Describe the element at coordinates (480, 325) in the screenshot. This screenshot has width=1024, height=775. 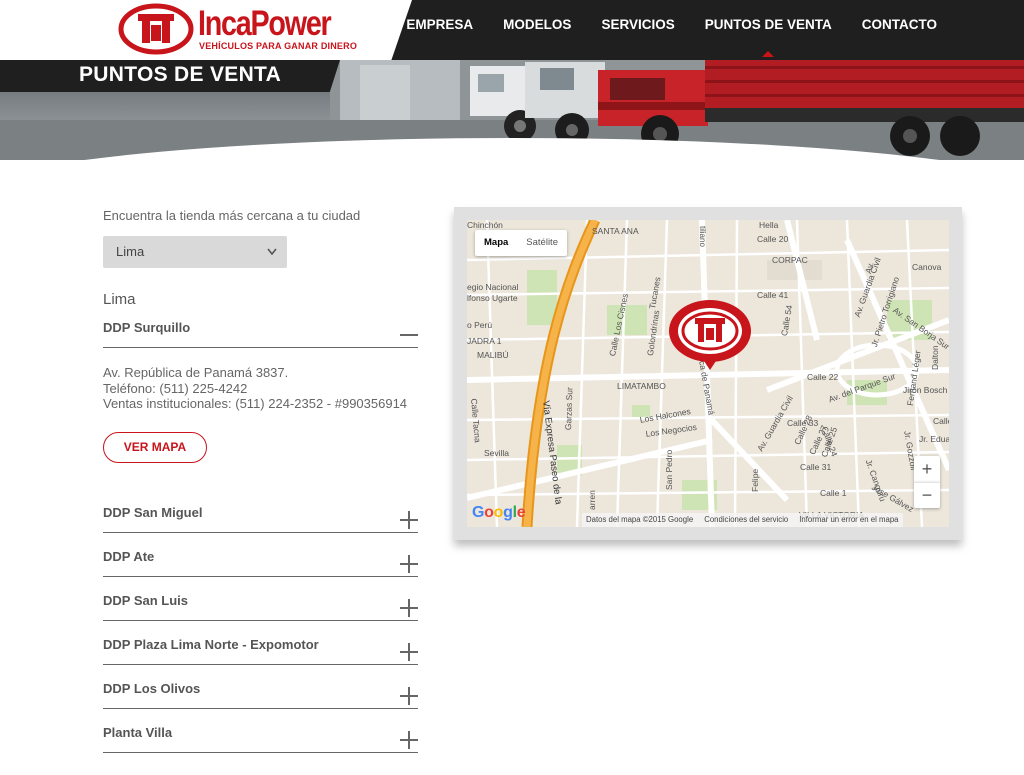
I see `map-label: o Perú` at that location.